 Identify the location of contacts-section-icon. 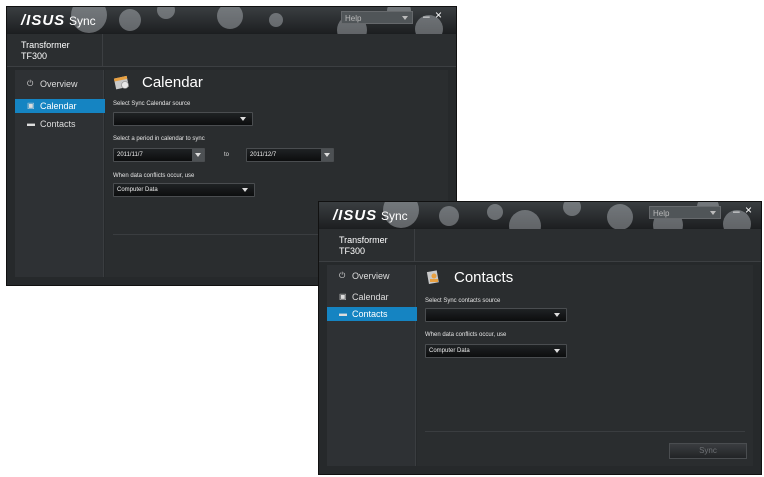
(432, 277).